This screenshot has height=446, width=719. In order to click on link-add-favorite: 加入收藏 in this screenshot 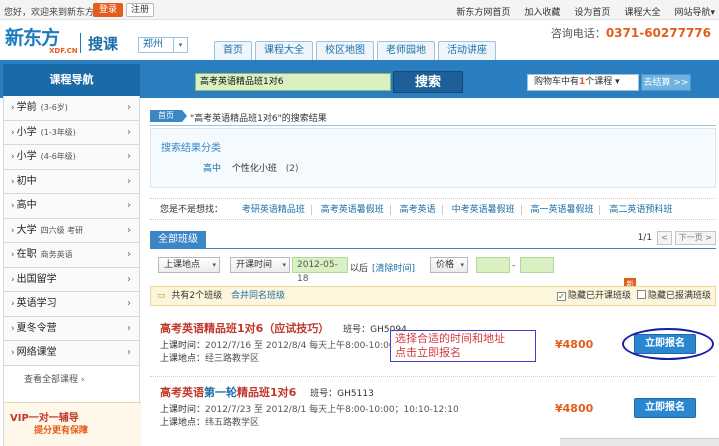, I will do `click(542, 11)`.